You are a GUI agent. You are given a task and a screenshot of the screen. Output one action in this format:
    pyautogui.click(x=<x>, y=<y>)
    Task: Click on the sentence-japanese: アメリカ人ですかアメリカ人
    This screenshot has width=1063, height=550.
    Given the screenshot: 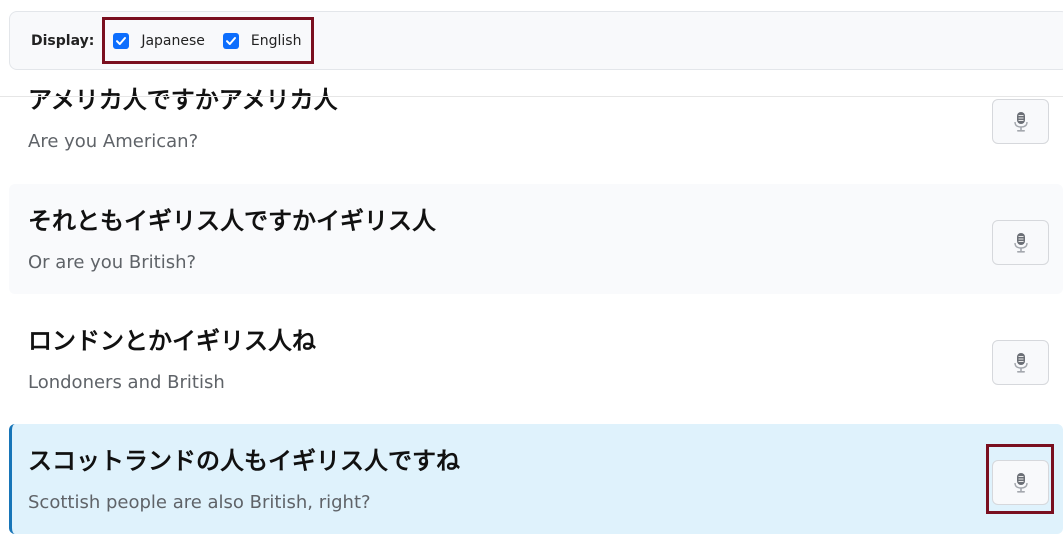 What is the action you would take?
    pyautogui.click(x=183, y=100)
    